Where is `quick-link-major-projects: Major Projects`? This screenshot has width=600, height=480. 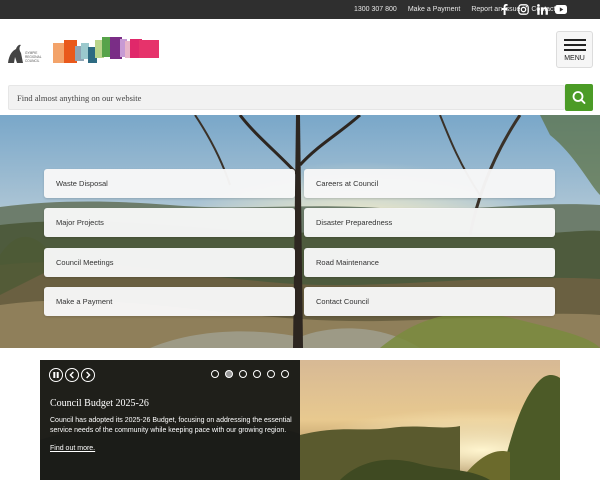
quick-link-major-projects: Major Projects is located at coordinates (169, 222).